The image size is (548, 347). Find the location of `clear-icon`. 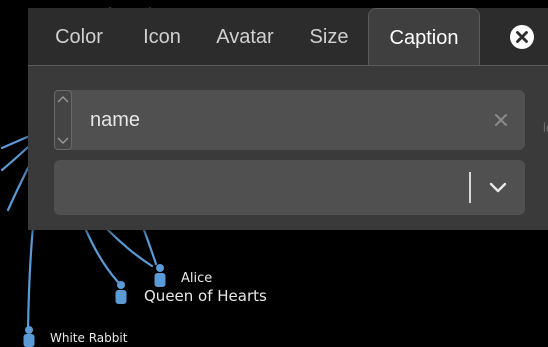

clear-icon is located at coordinates (501, 120).